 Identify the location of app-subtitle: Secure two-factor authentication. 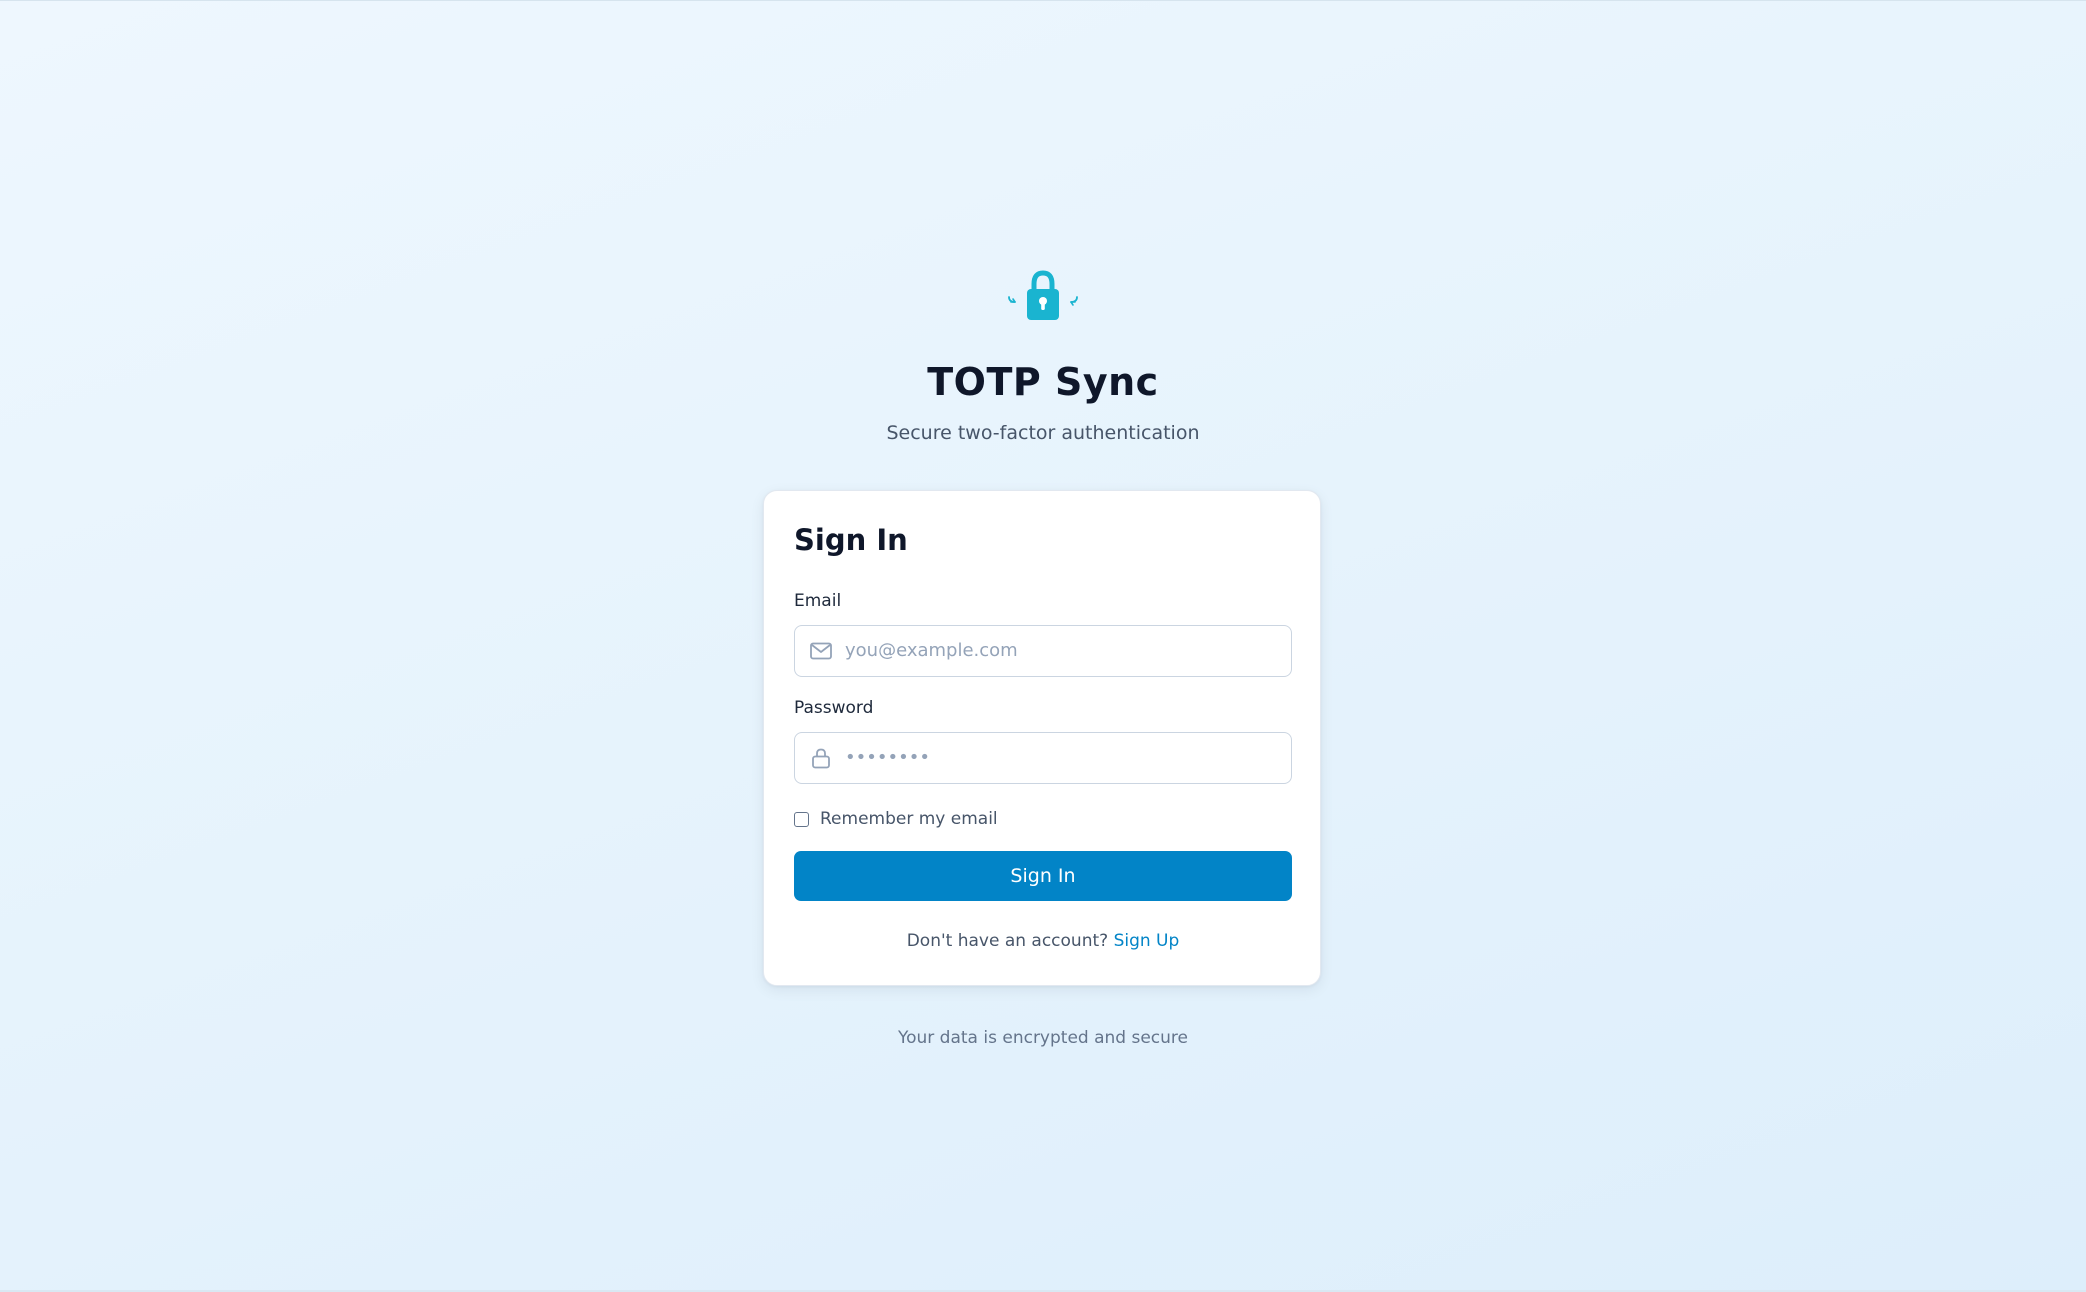
(1043, 433).